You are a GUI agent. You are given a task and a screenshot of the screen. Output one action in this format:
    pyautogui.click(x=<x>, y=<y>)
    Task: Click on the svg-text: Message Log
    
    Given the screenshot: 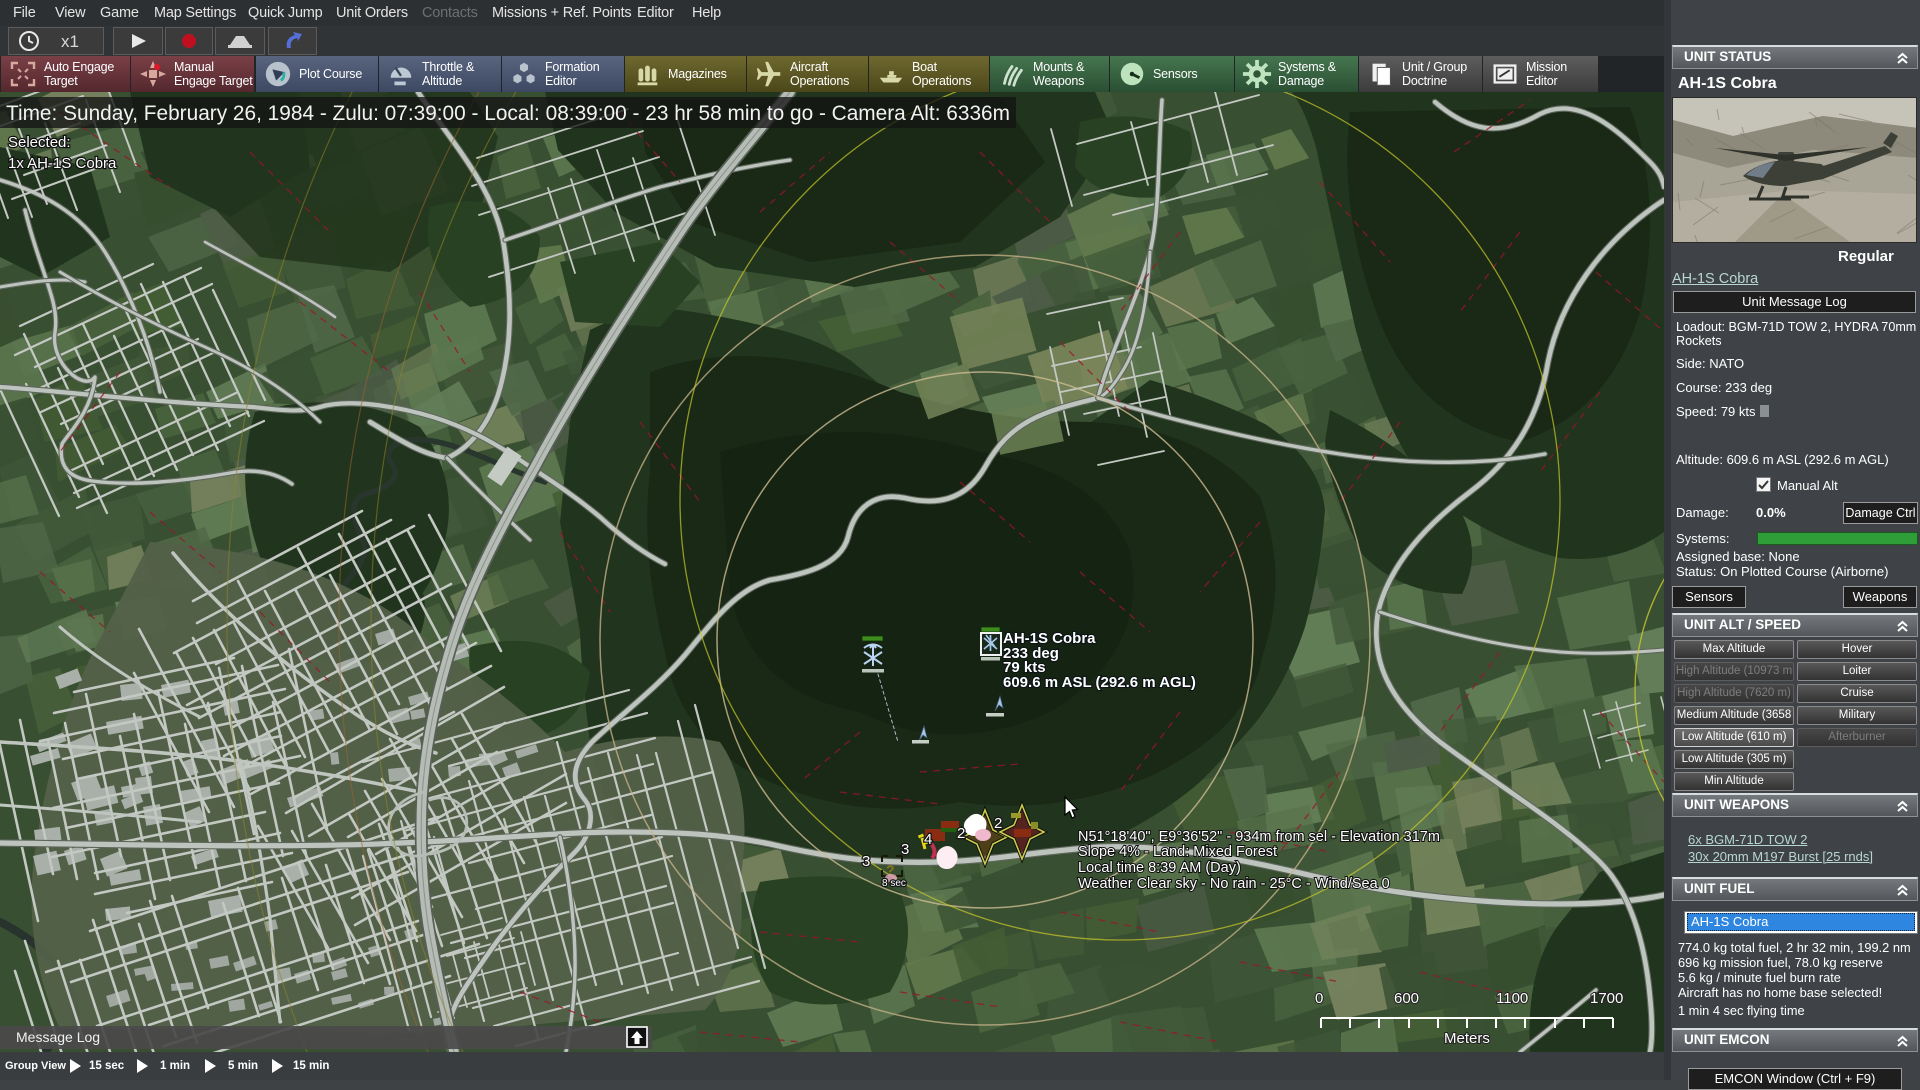 What is the action you would take?
    pyautogui.click(x=58, y=1037)
    